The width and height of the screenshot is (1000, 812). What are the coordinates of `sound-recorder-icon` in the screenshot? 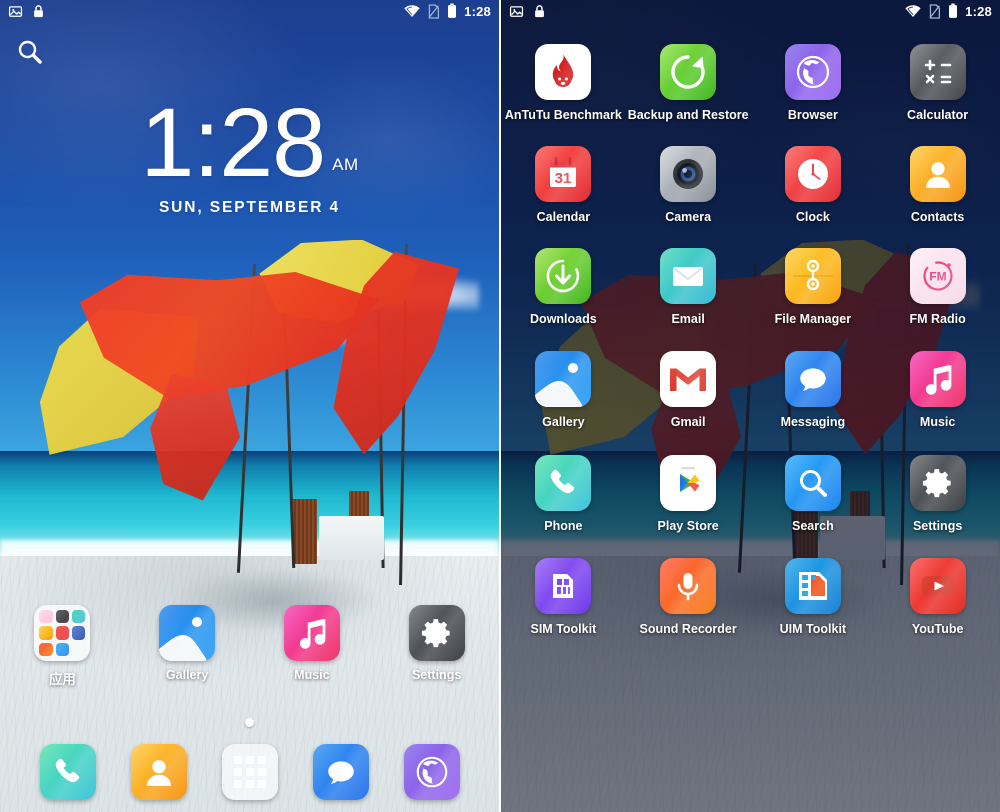 It's located at (688, 586).